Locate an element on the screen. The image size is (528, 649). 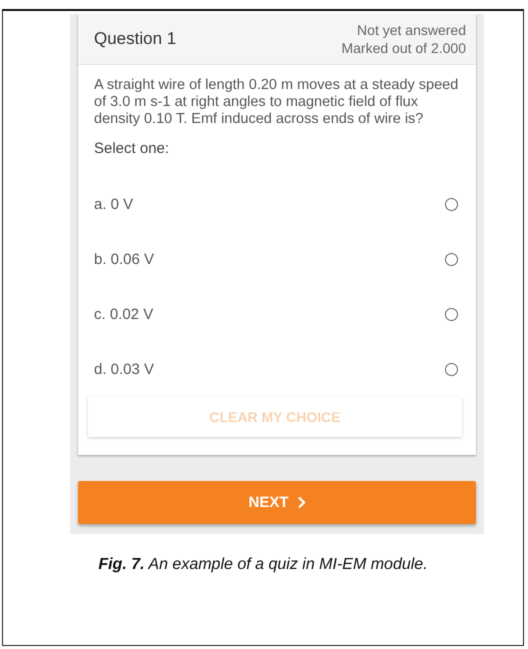
next-button: NEXT is located at coordinates (277, 502).